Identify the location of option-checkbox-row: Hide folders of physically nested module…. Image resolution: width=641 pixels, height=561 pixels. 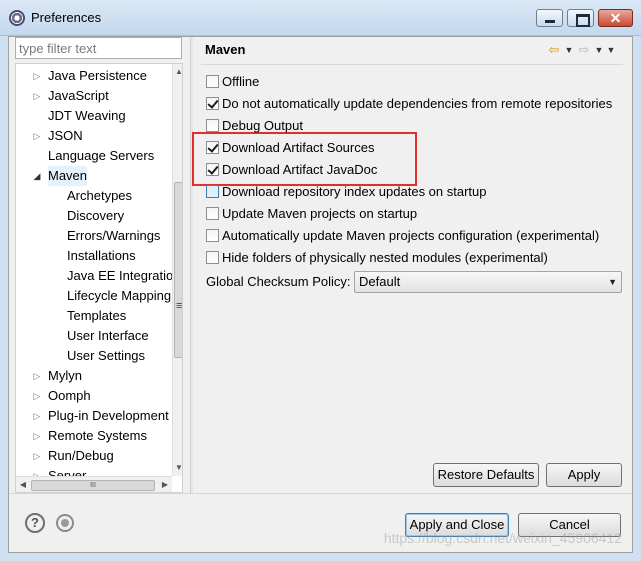
(377, 257).